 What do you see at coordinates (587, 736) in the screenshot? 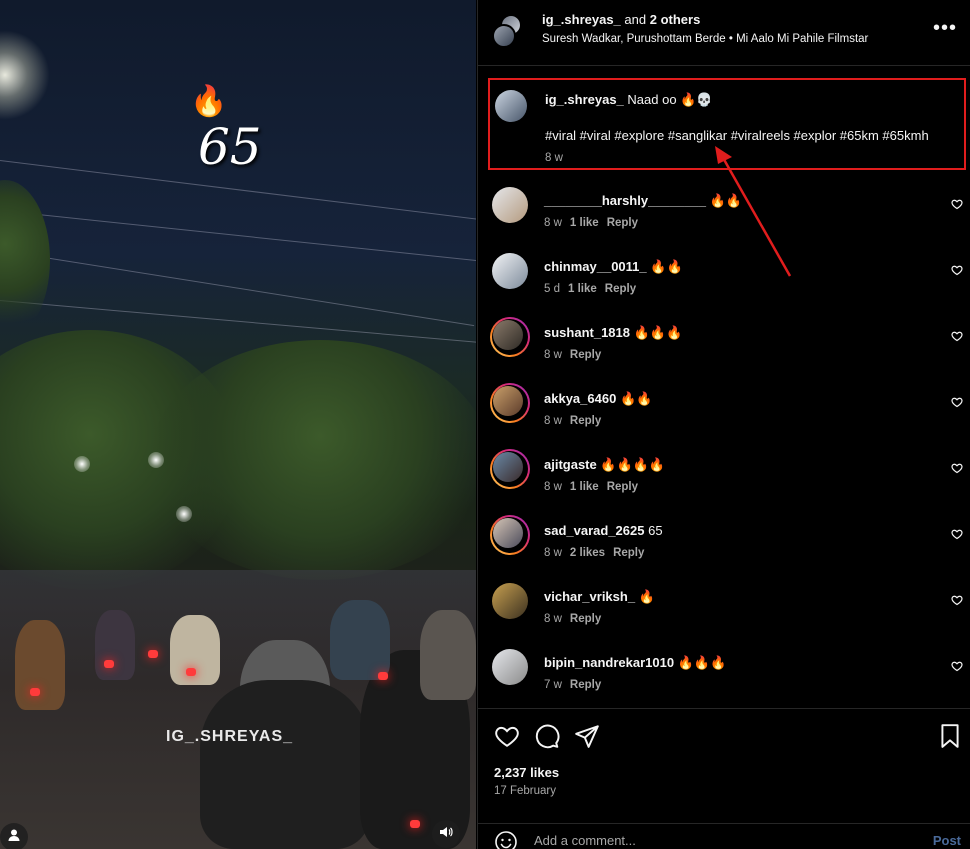
I see `share-icon` at bounding box center [587, 736].